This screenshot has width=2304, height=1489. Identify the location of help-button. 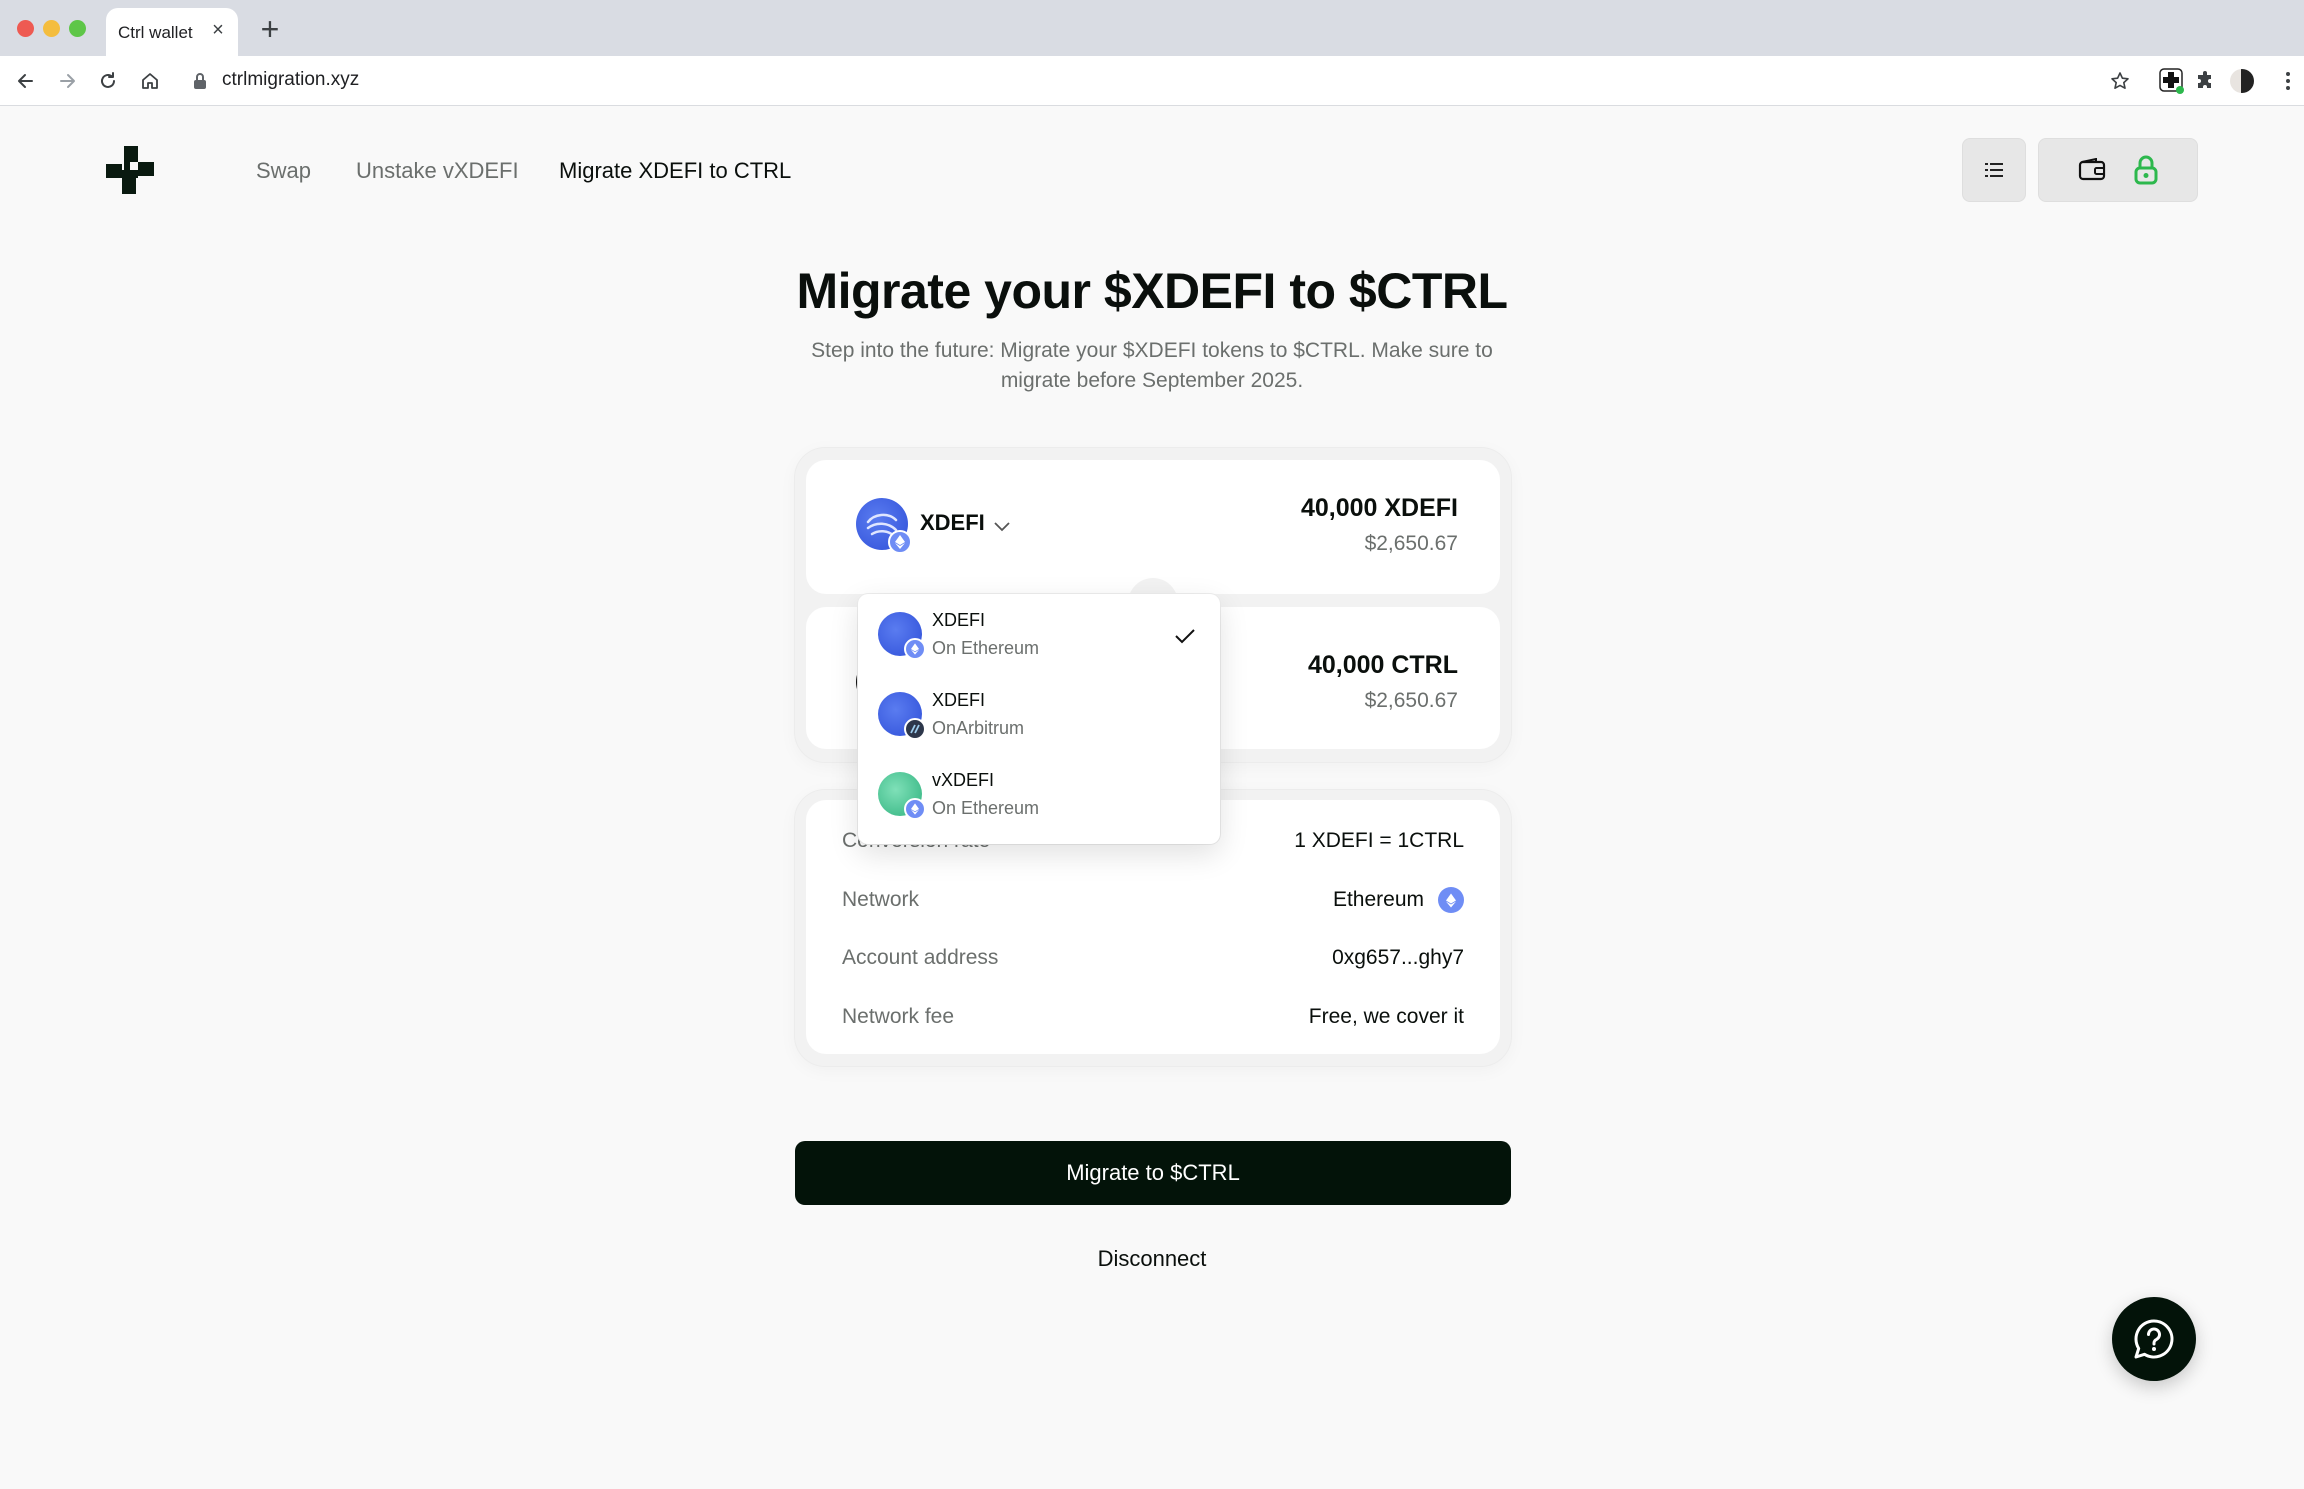
(2154, 1339).